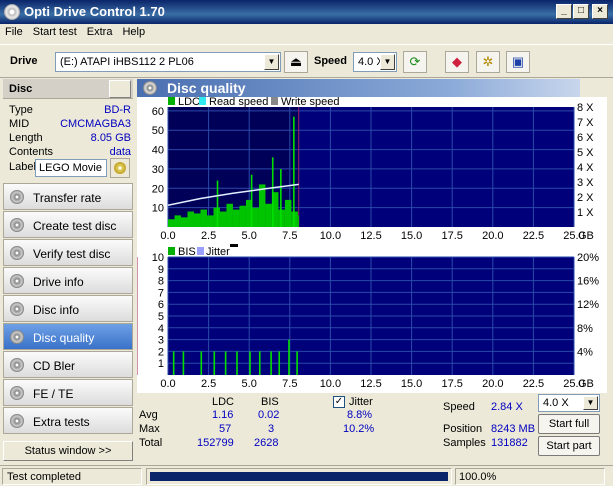 This screenshot has width=613, height=486. What do you see at coordinates (68, 280) in the screenshot?
I see `nav-drive-info: Drive info` at bounding box center [68, 280].